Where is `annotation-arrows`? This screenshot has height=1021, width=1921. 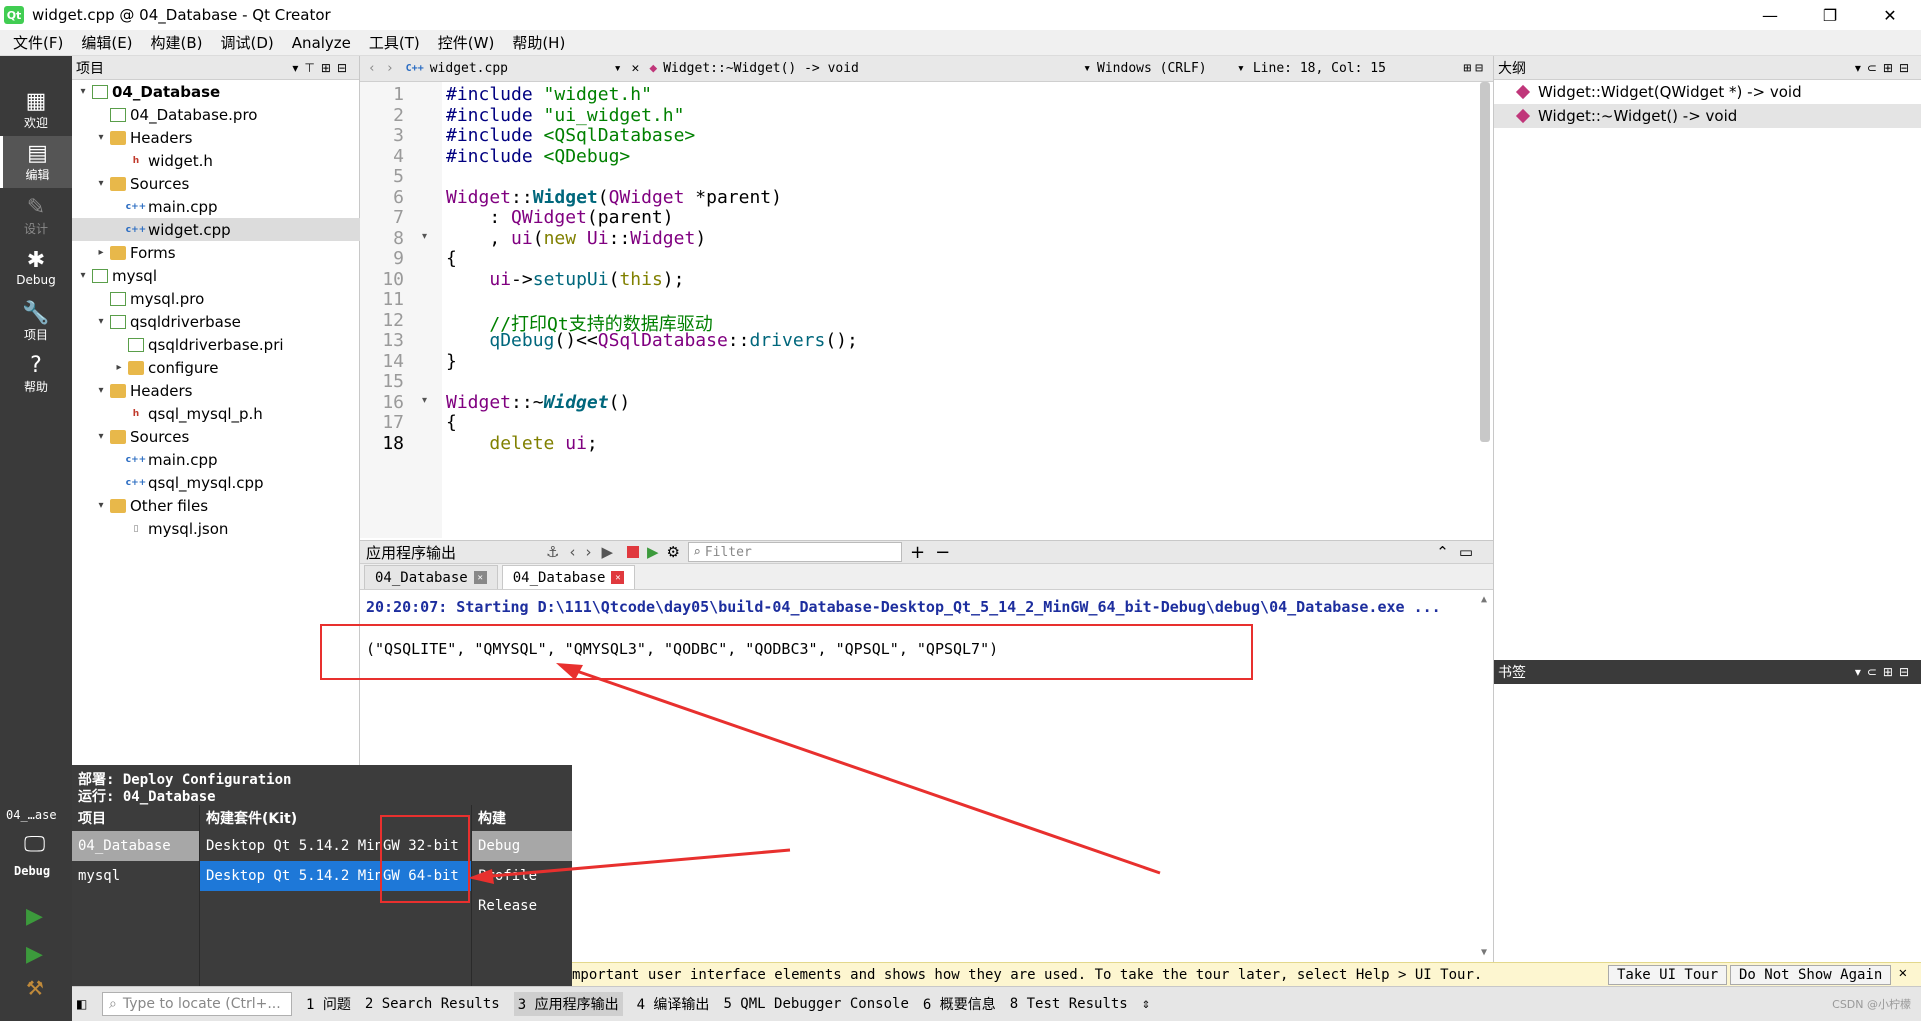
annotation-arrows is located at coordinates (814, 773).